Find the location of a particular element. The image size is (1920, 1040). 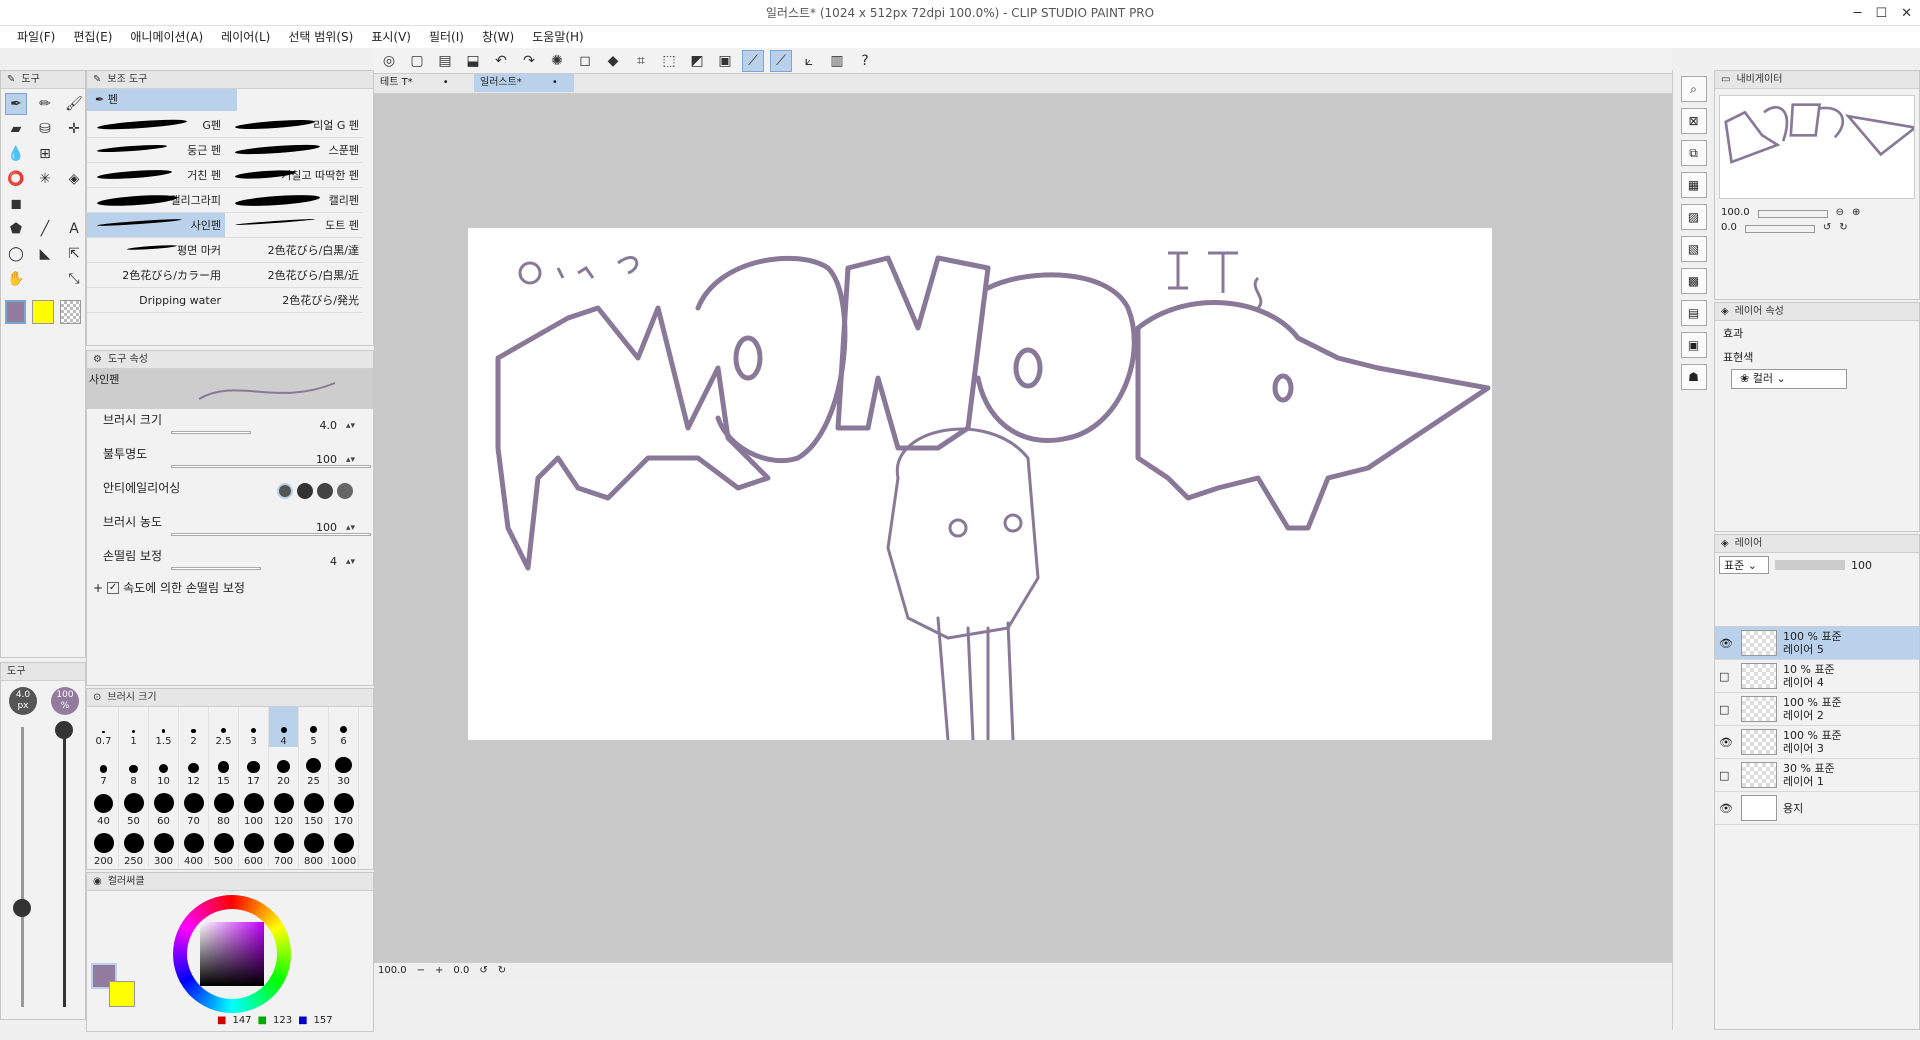

brush-size-preset: 1000 is located at coordinates (344, 847).